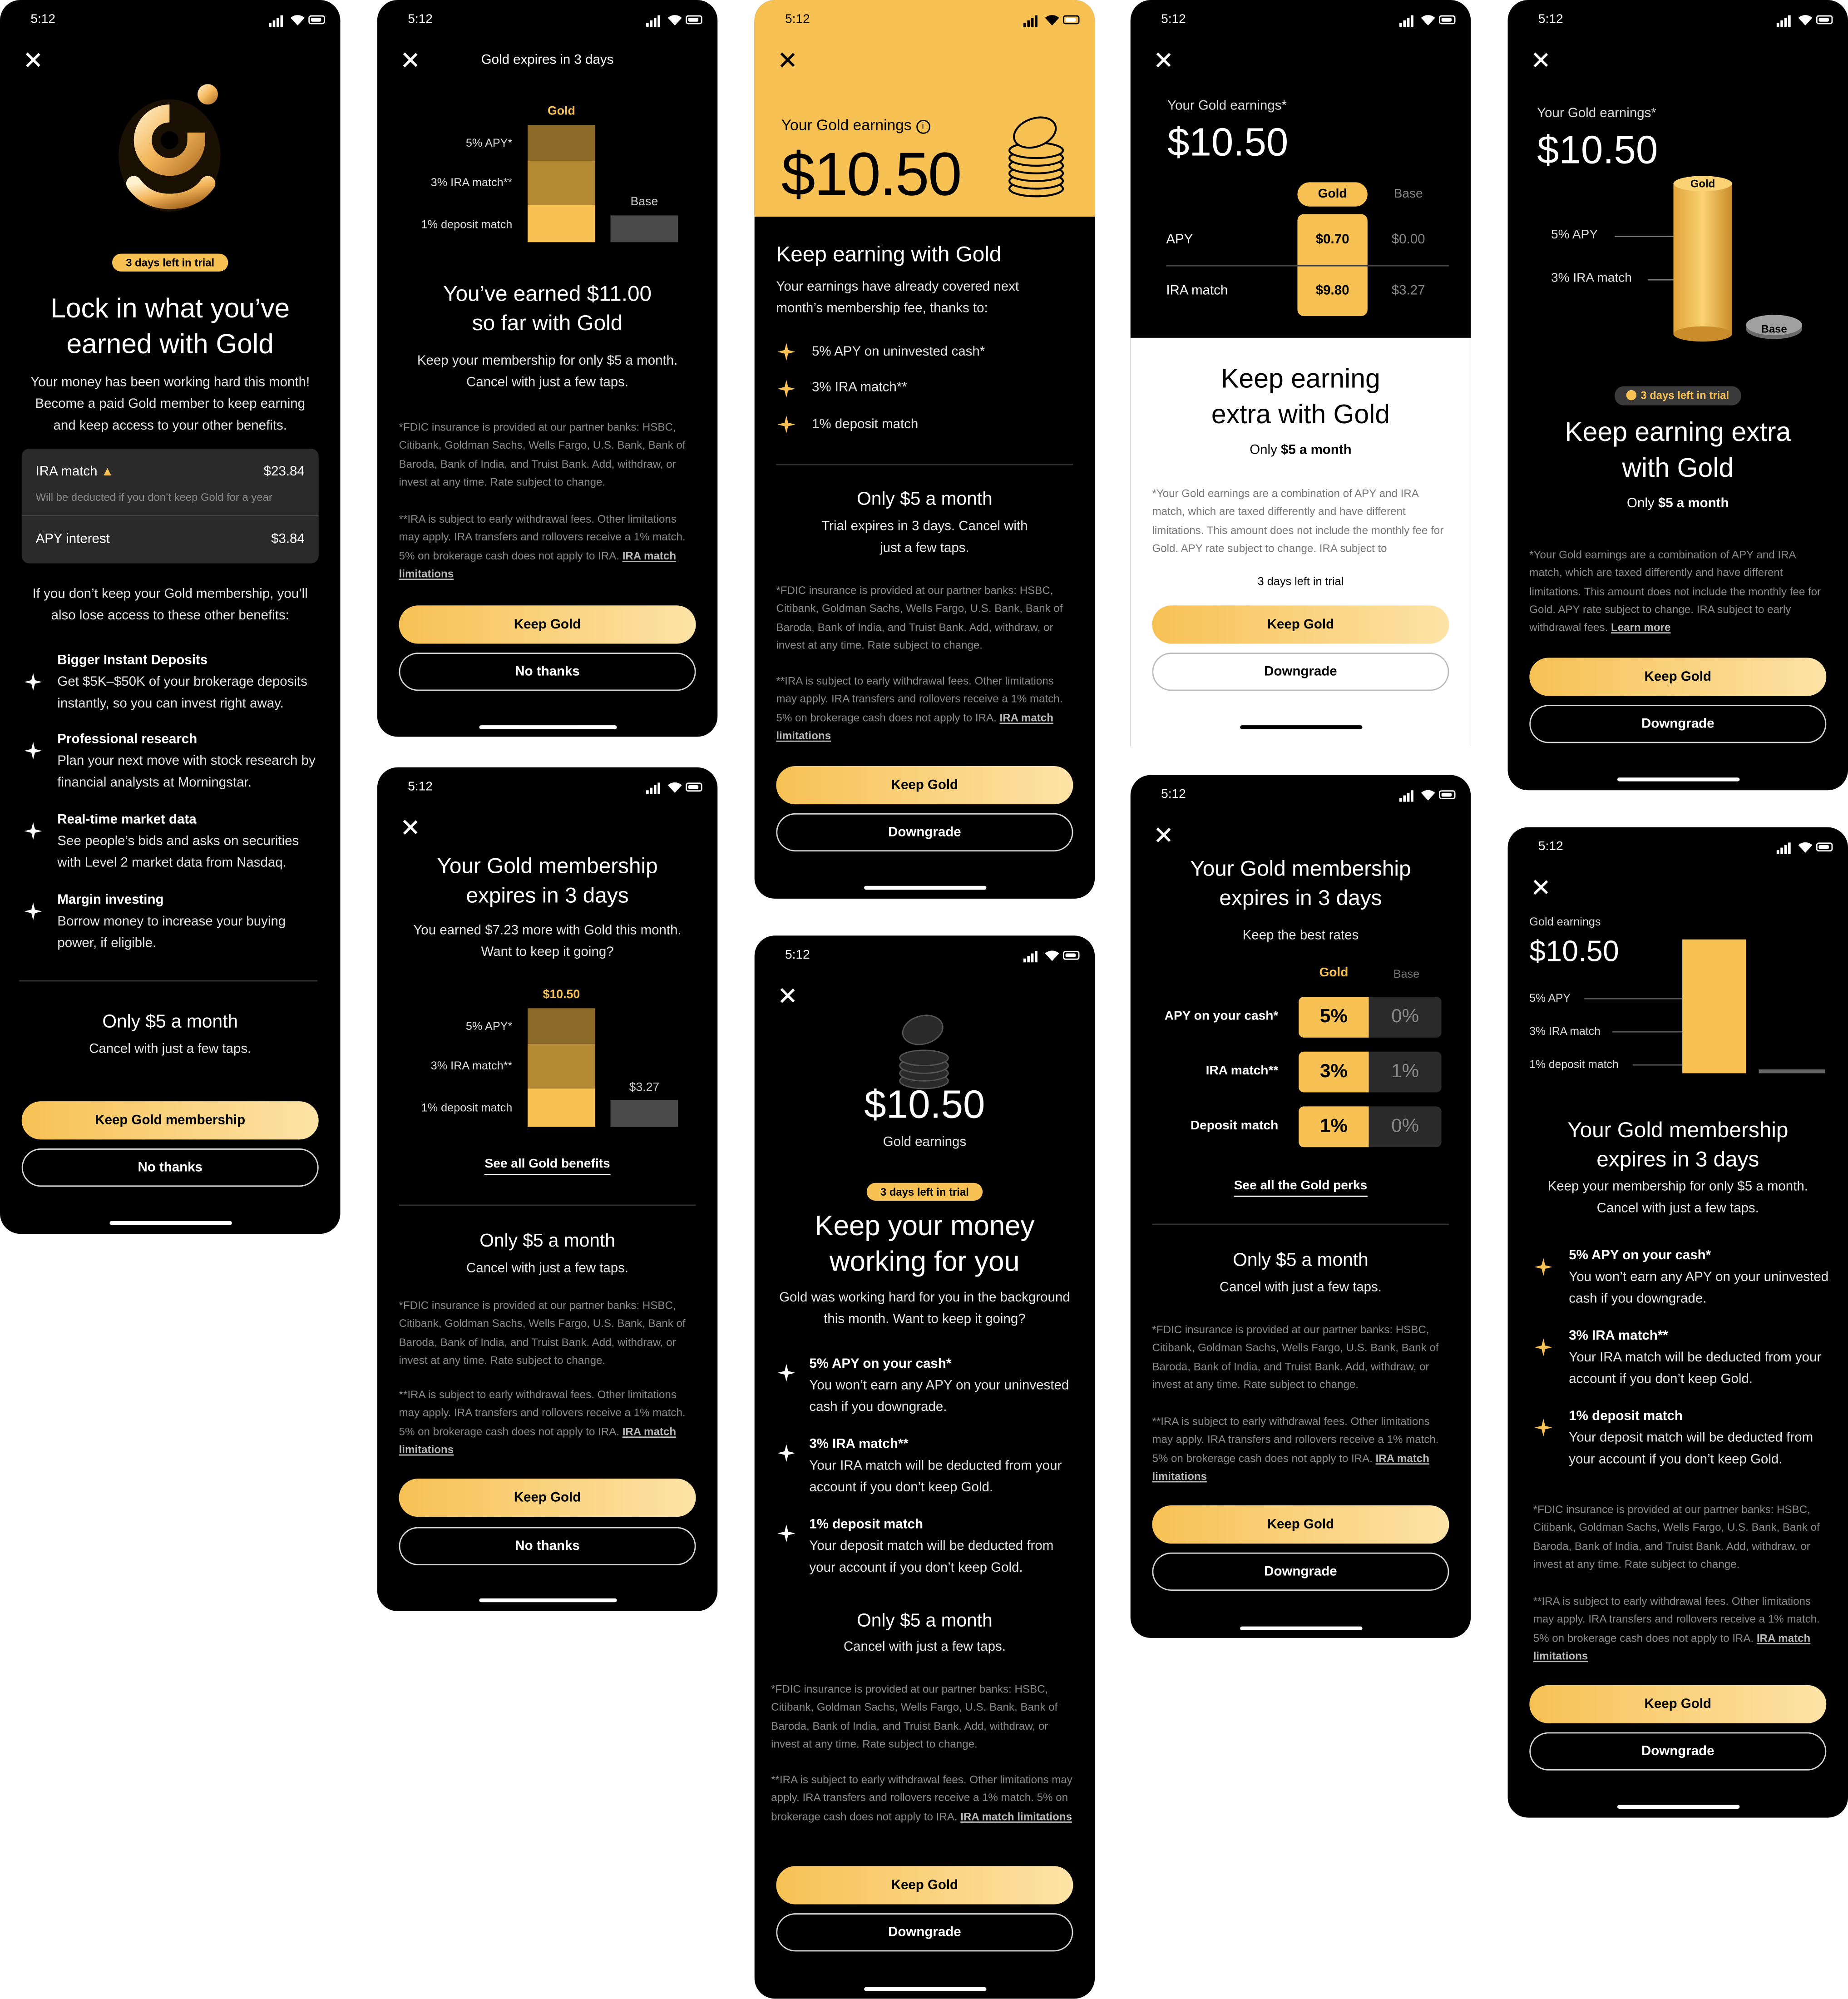 Image resolution: width=1848 pixels, height=1999 pixels. Describe the element at coordinates (859, 388) in the screenshot. I see `bullet-item: 3% IRA match**` at that location.